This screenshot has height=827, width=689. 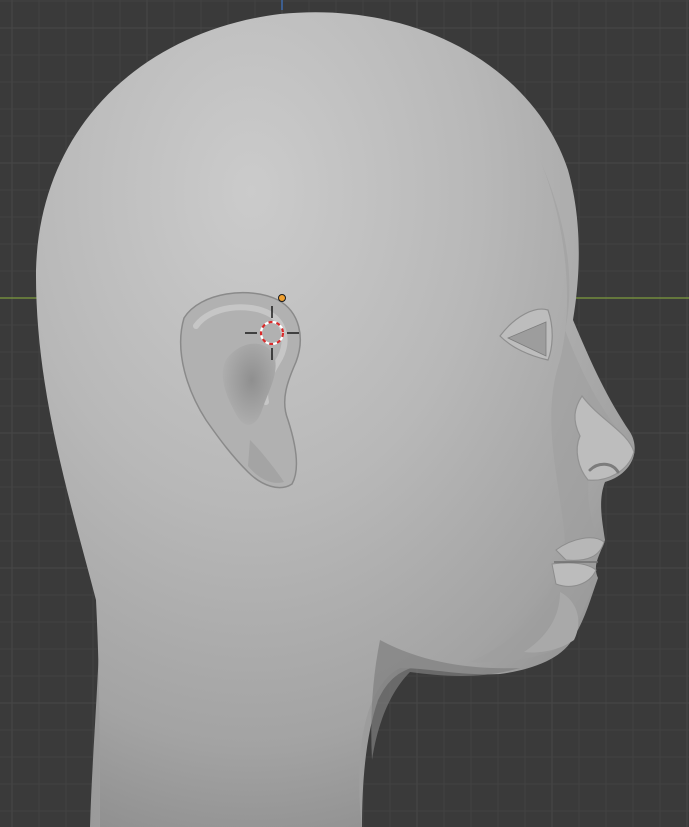 What do you see at coordinates (282, 298) in the screenshot?
I see `object-origin-icon` at bounding box center [282, 298].